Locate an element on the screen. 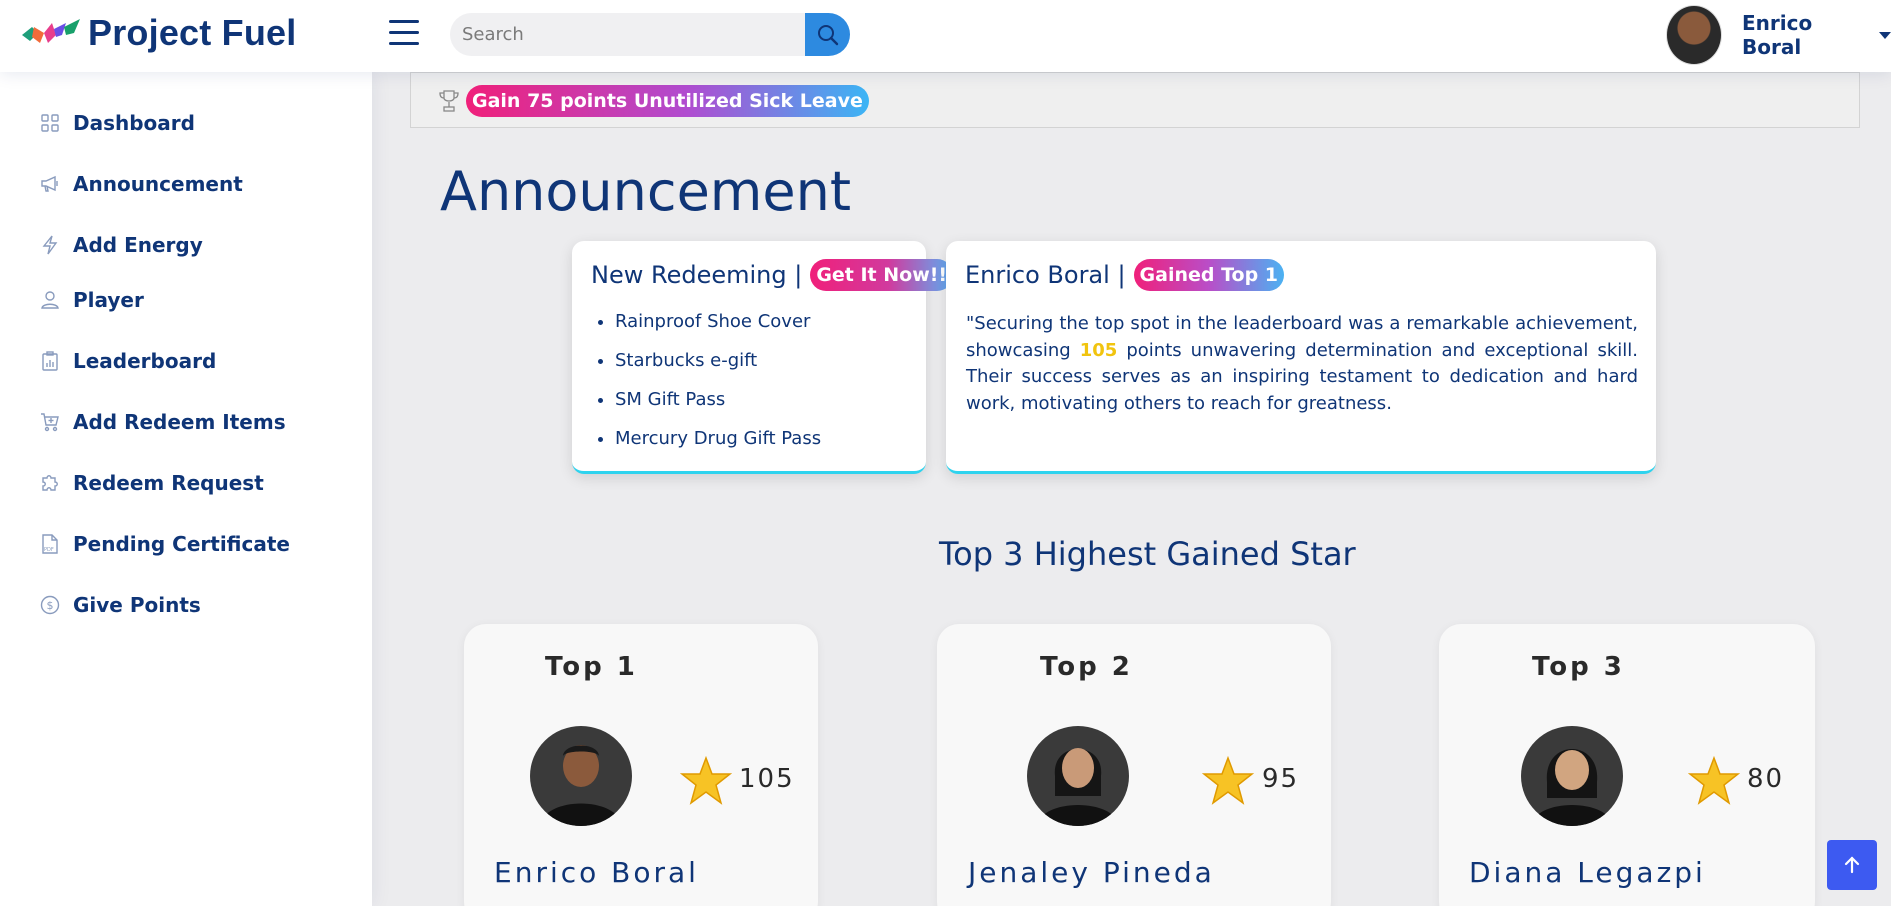 The height and width of the screenshot is (906, 1891). sidebar-item-label: Pending Certificate is located at coordinates (181, 544).